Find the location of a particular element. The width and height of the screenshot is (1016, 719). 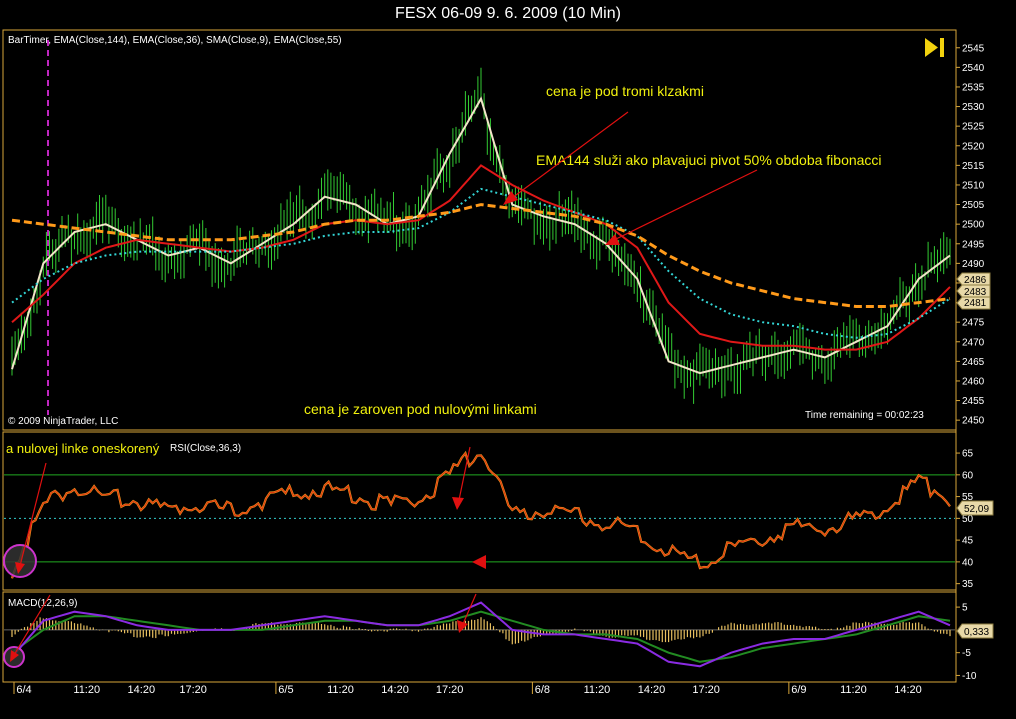

price-y-tick-label: 2460 is located at coordinates (973, 381).